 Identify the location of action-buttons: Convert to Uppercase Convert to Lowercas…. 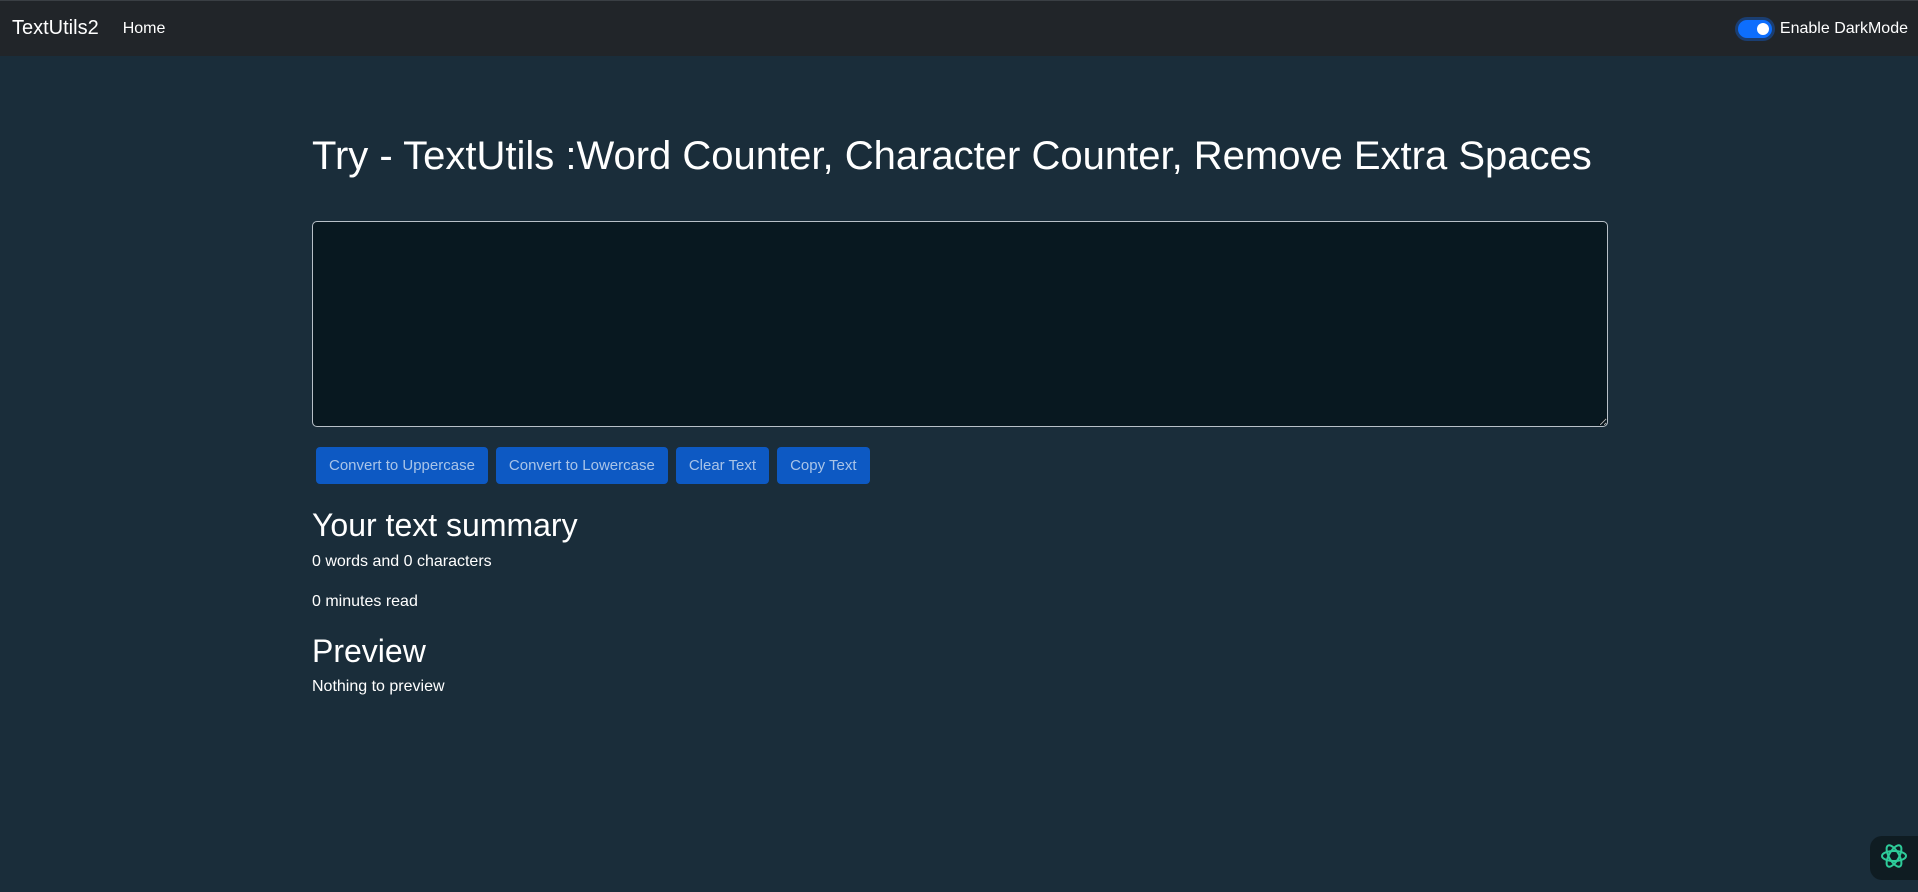
(960, 465).